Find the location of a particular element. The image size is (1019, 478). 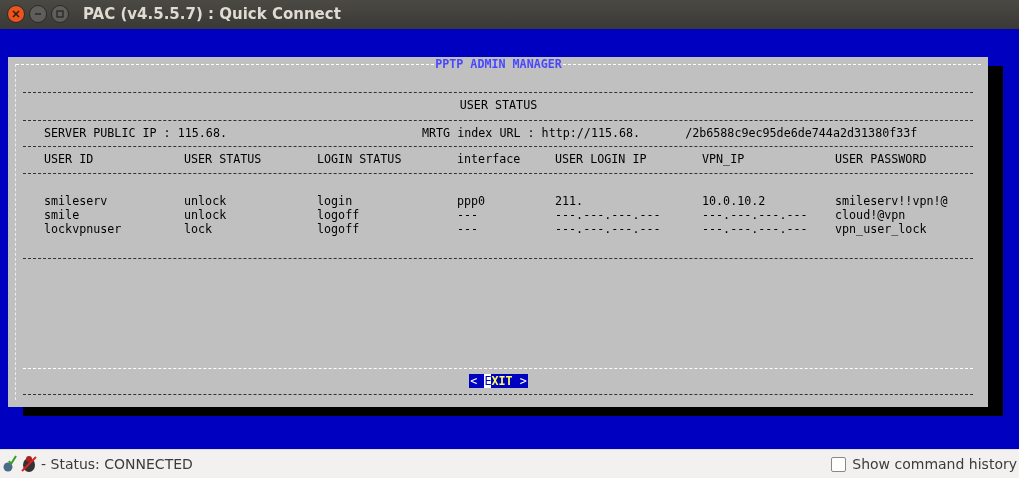

bug-icon is located at coordinates (29, 464).